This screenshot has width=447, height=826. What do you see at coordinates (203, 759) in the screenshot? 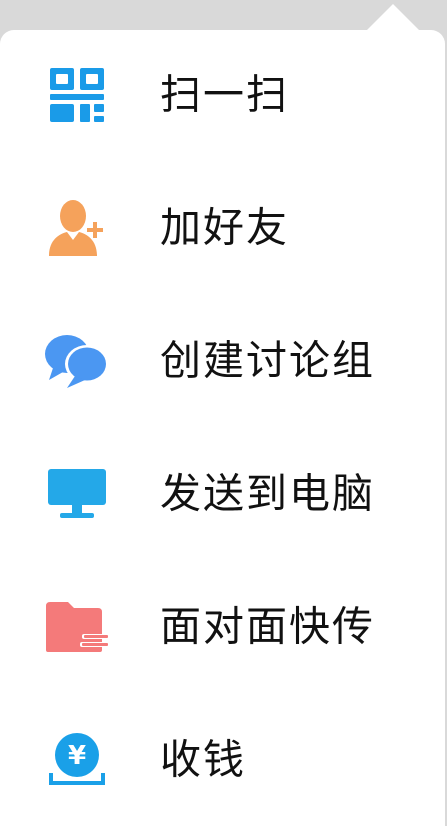
I see `menu-item-label: 收钱` at bounding box center [203, 759].